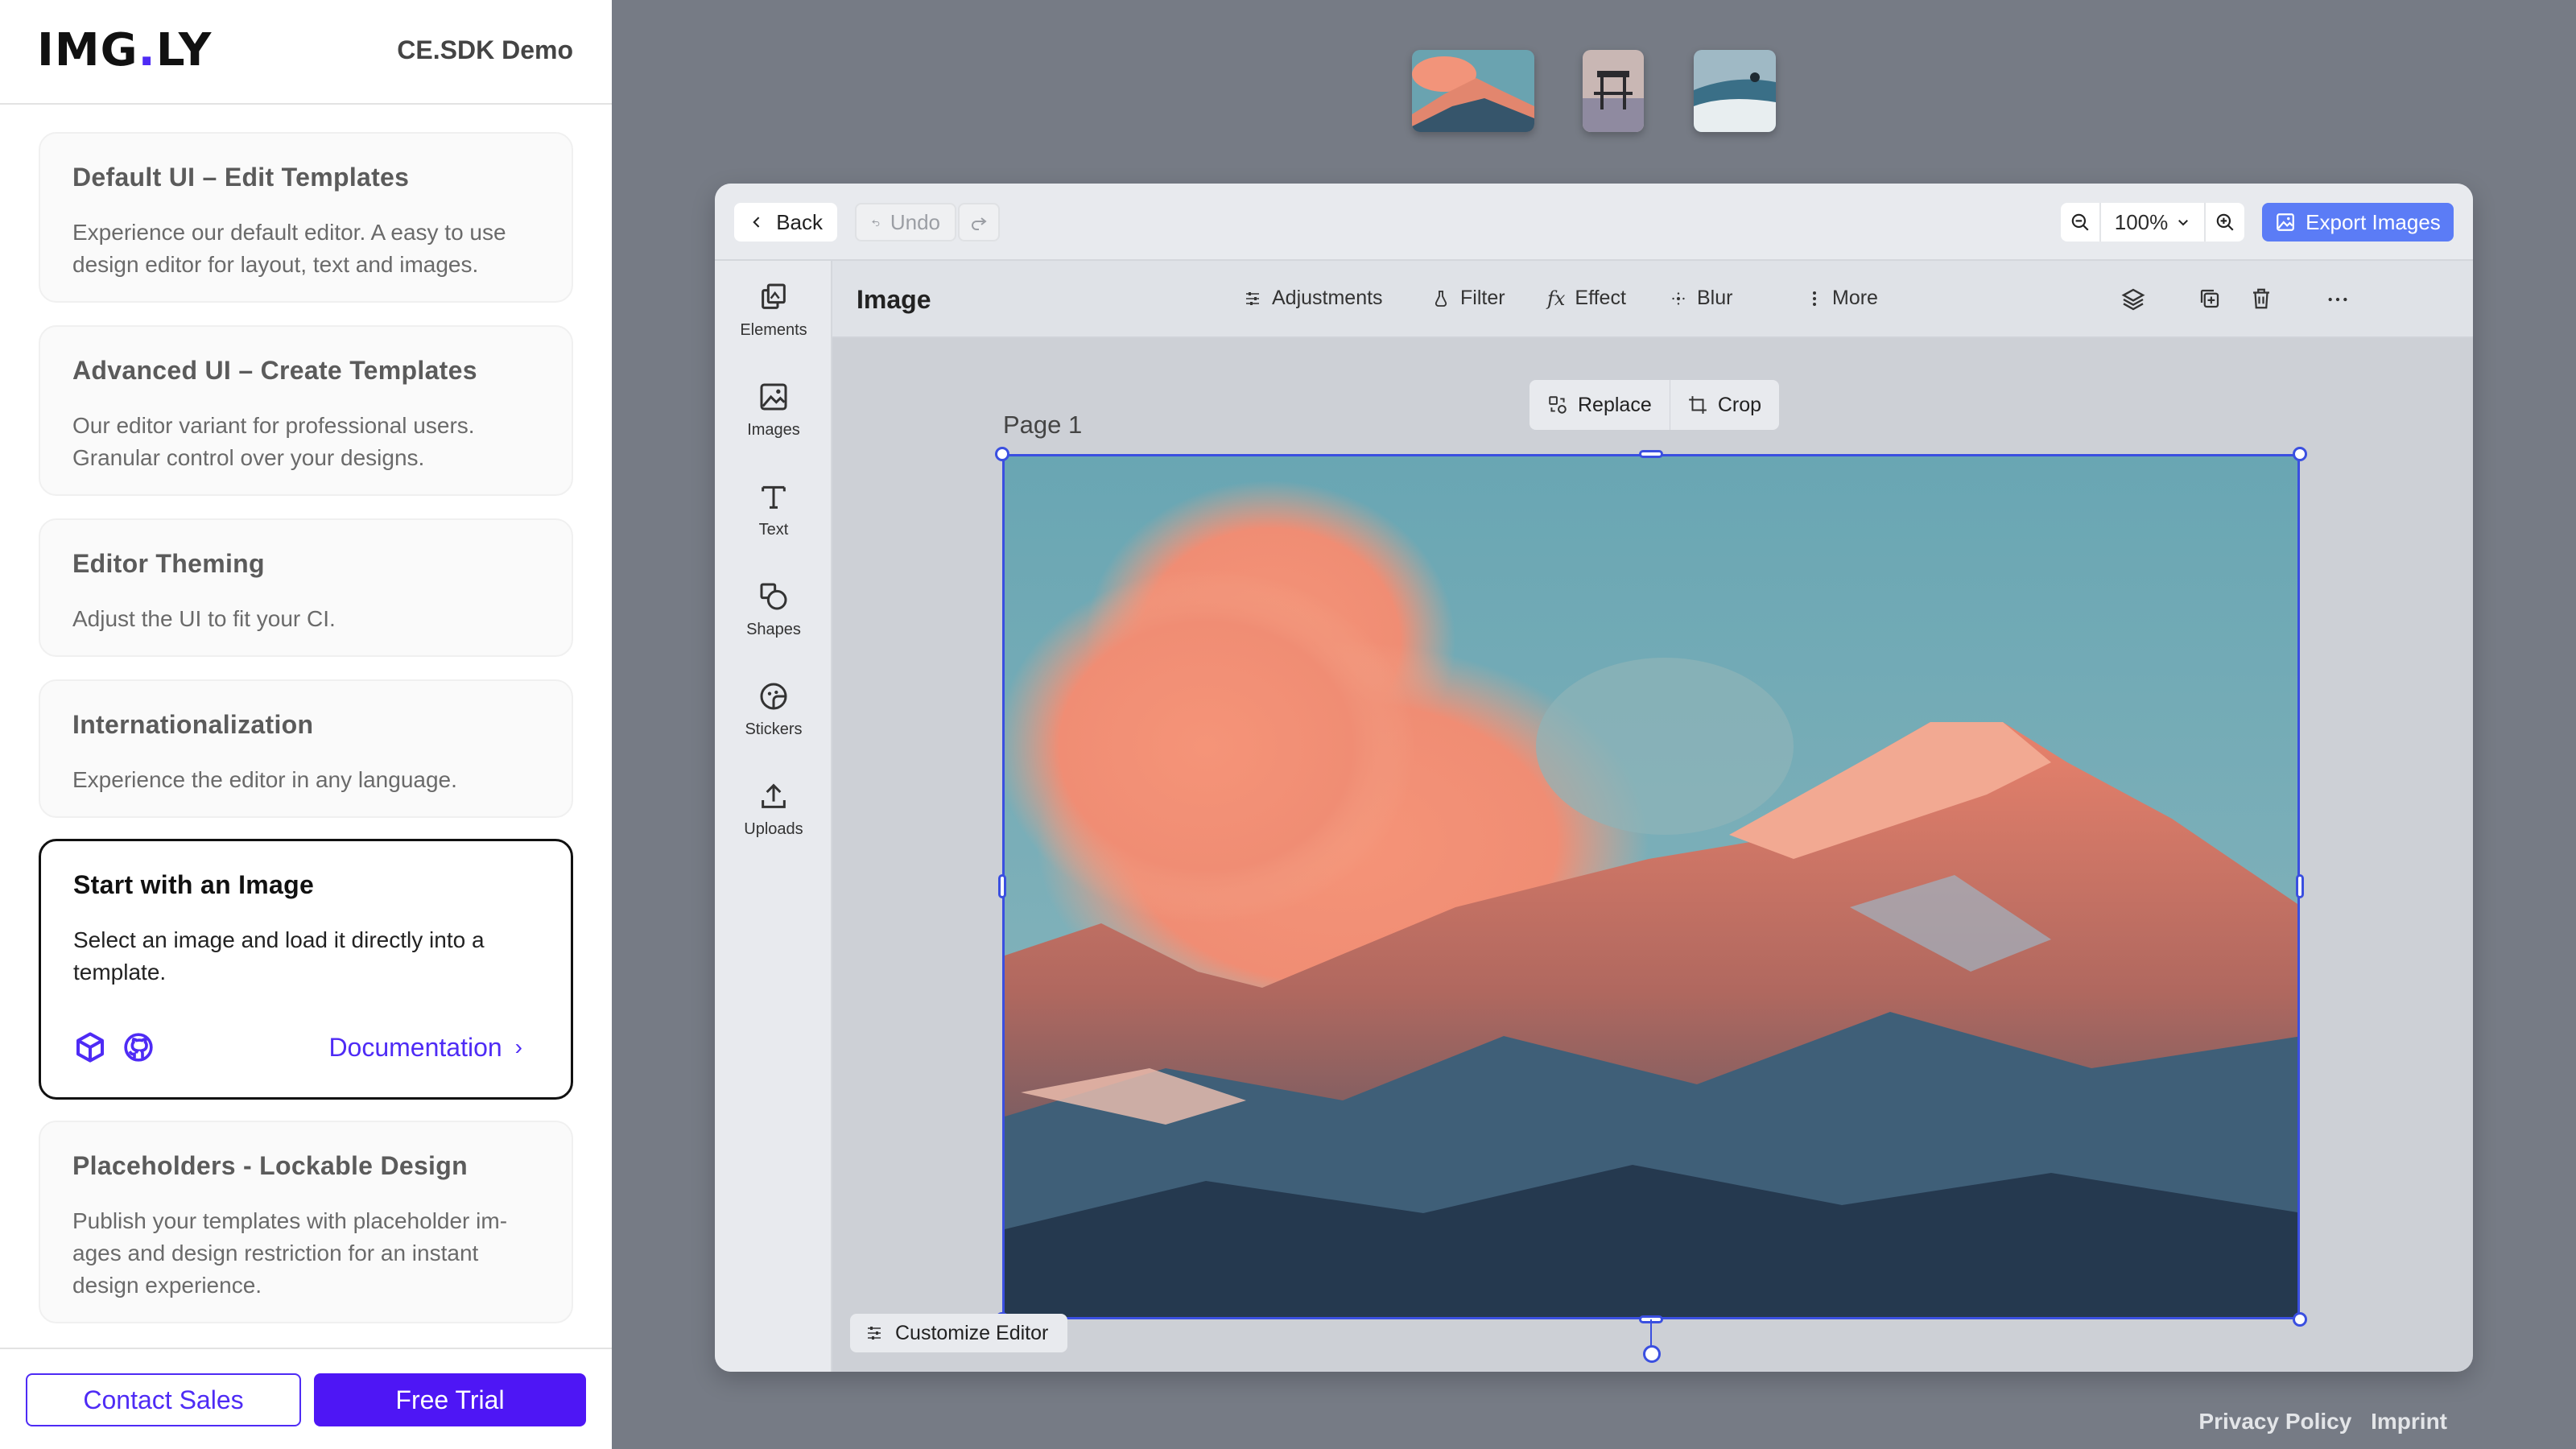 The height and width of the screenshot is (1449, 2576). What do you see at coordinates (774, 696) in the screenshot?
I see `stickers-icon` at bounding box center [774, 696].